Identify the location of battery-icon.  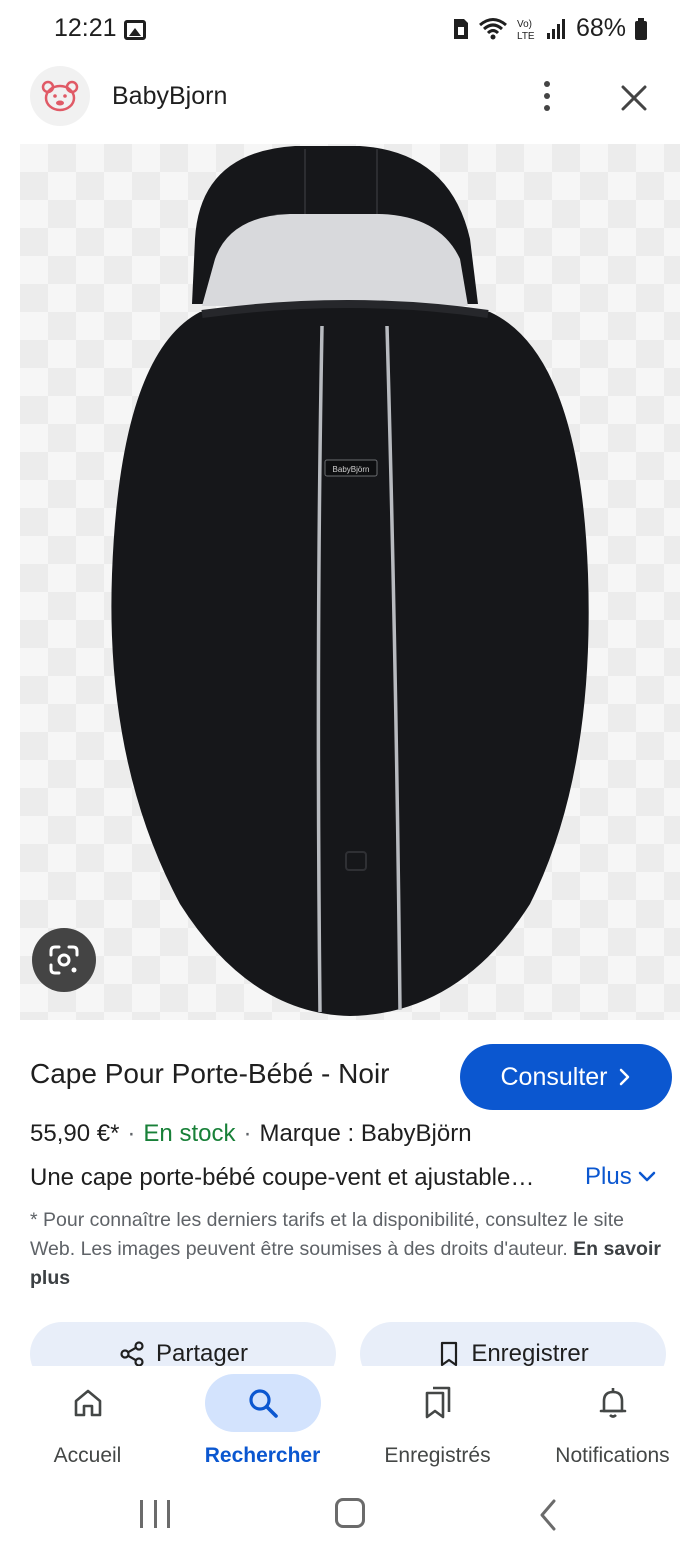
(641, 28).